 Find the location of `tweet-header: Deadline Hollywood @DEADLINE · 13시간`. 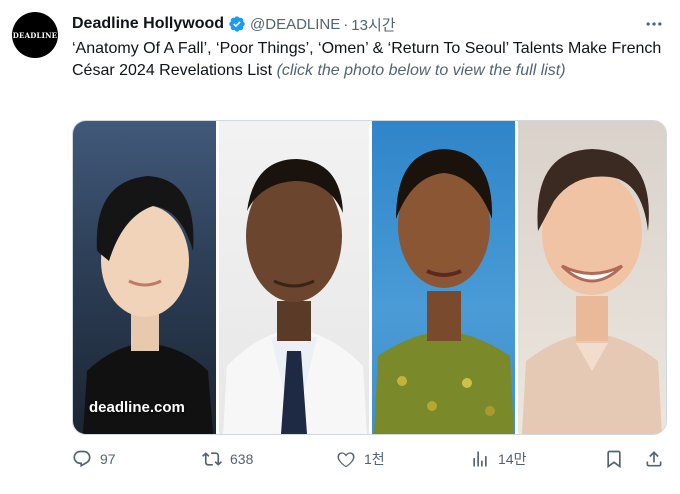

tweet-header: Deadline Hollywood @DEADLINE · 13시간 is located at coordinates (368, 24).